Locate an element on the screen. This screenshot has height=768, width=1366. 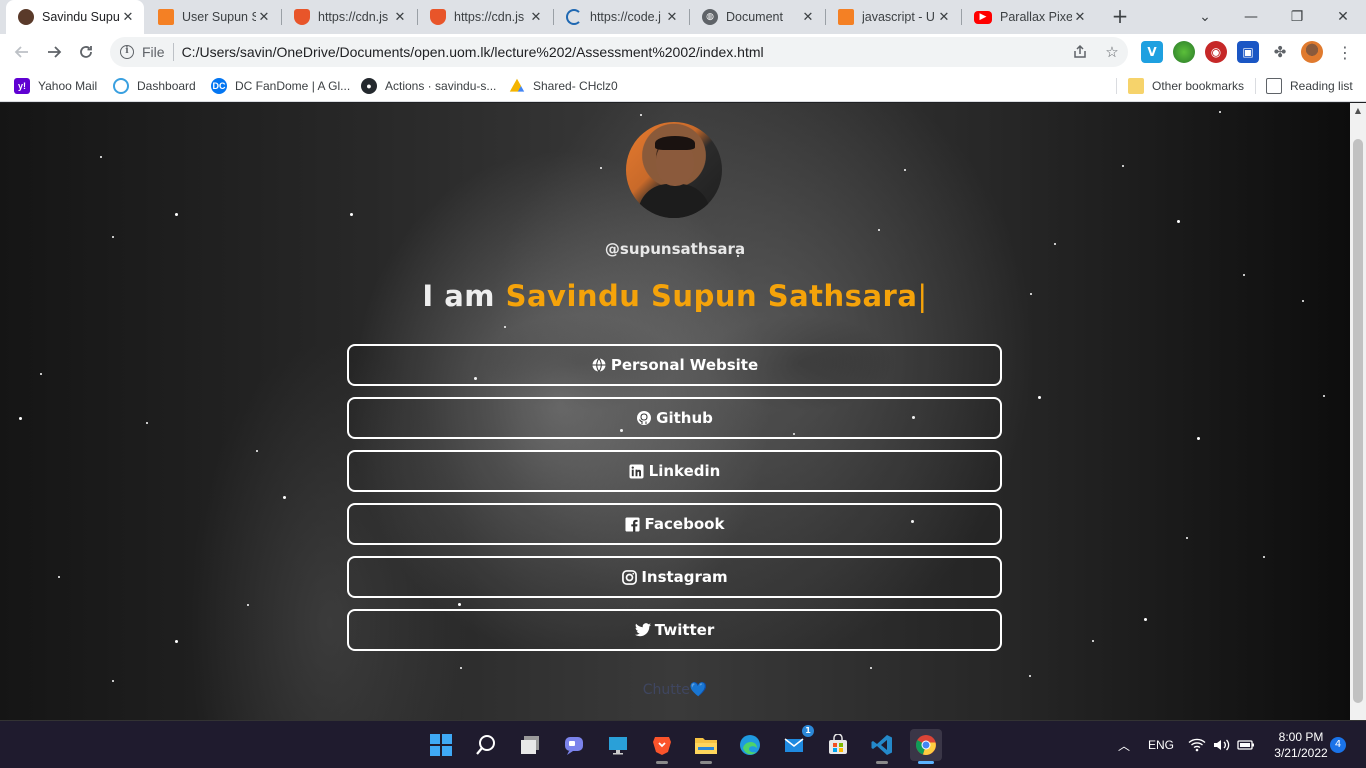
file-explorer-button is located at coordinates (706, 746).